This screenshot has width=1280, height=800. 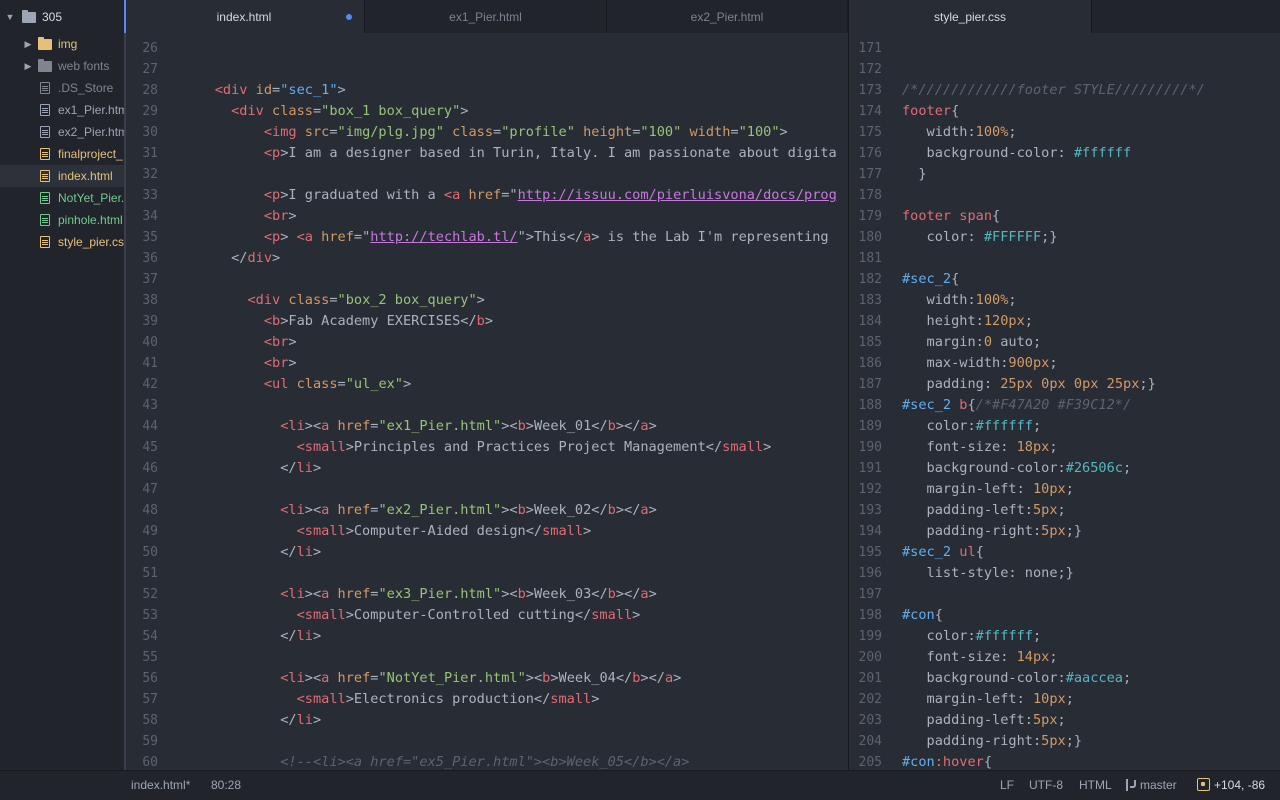 I want to click on code-line: 46 </li>, so click(x=487, y=468).